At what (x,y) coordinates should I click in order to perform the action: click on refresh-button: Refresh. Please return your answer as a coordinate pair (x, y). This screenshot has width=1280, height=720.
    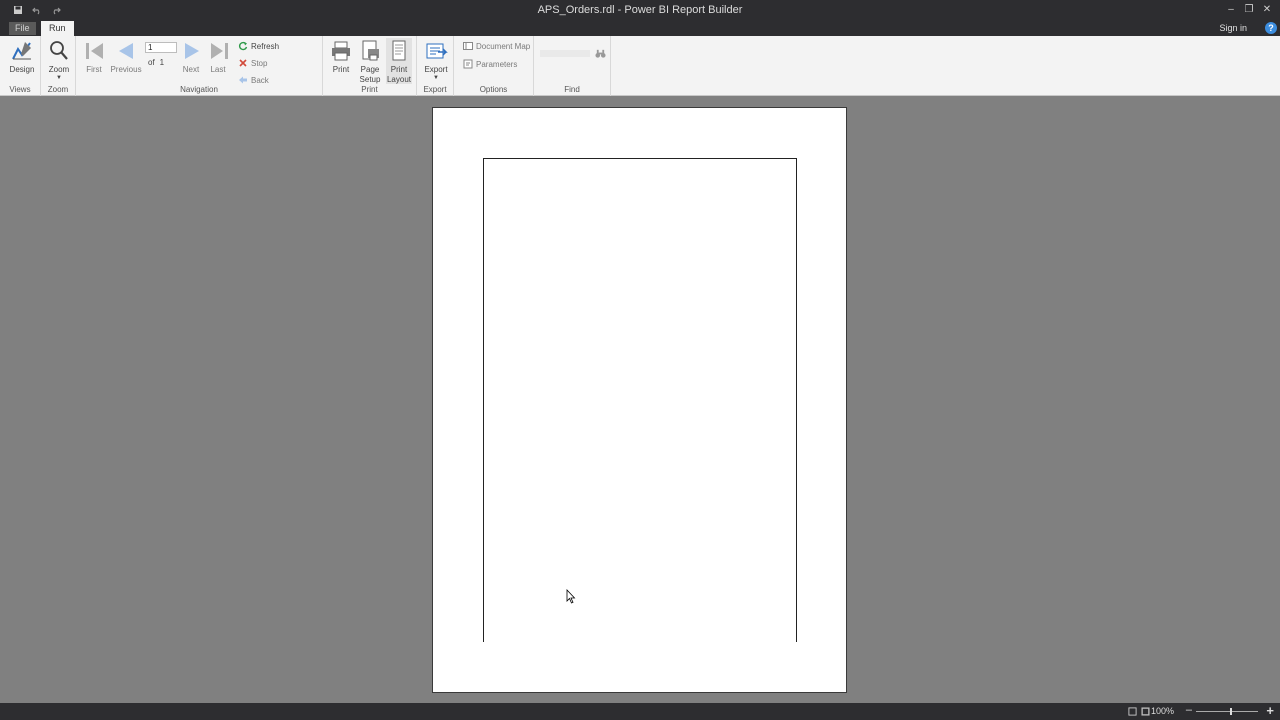
    Looking at the image, I should click on (258, 46).